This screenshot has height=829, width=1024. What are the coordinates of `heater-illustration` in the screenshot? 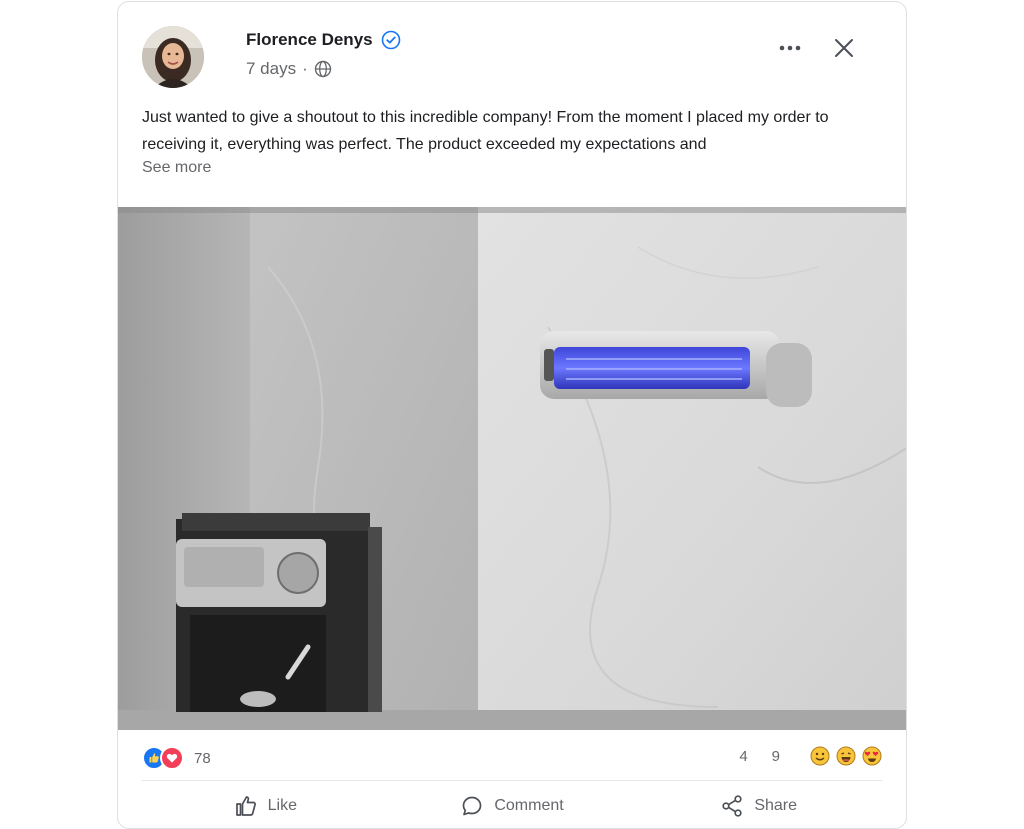 It's located at (676, 369).